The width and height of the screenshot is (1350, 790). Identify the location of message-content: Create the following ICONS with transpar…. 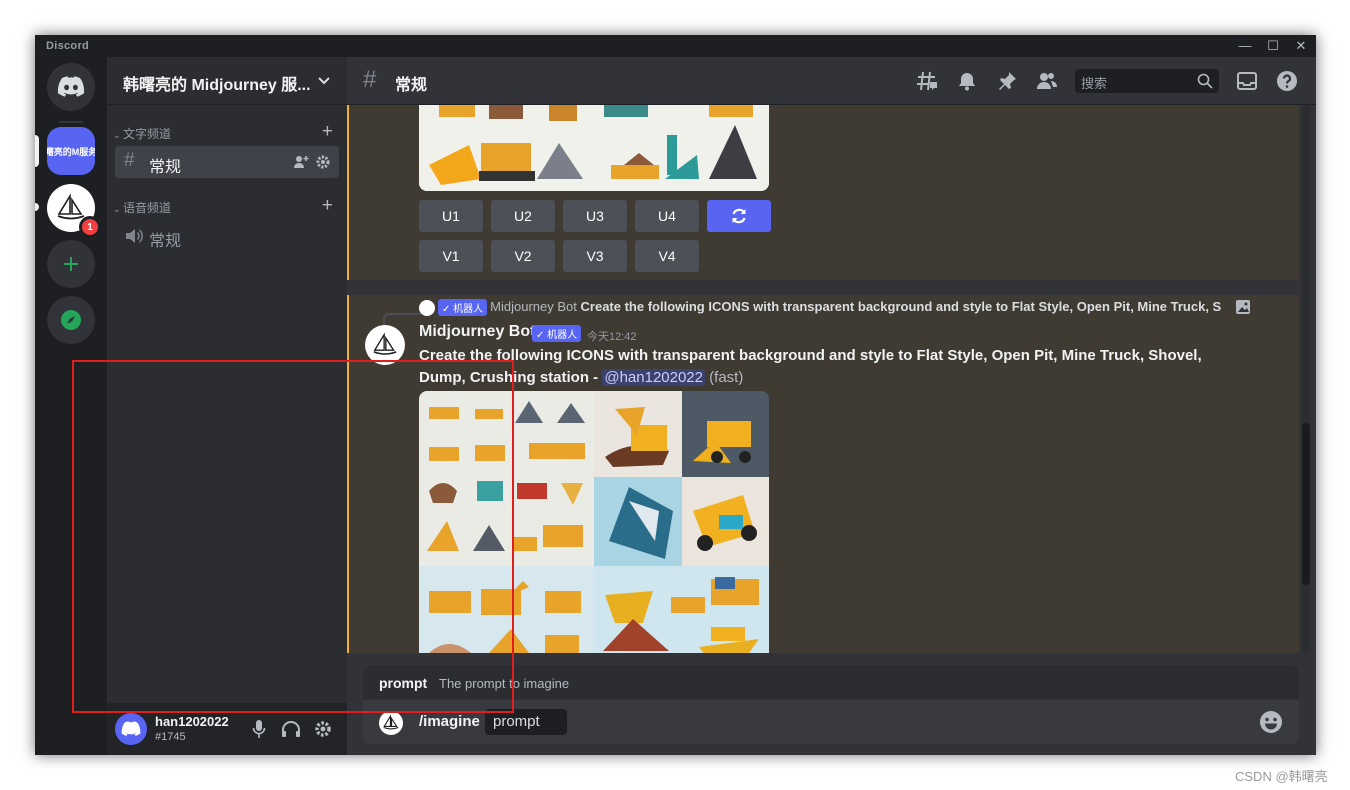
(829, 367).